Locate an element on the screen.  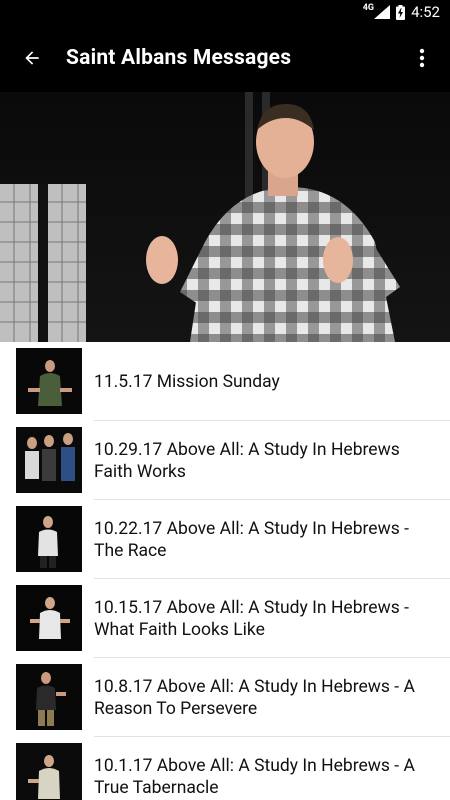
page-title: Saint Albans Messages is located at coordinates (179, 58).